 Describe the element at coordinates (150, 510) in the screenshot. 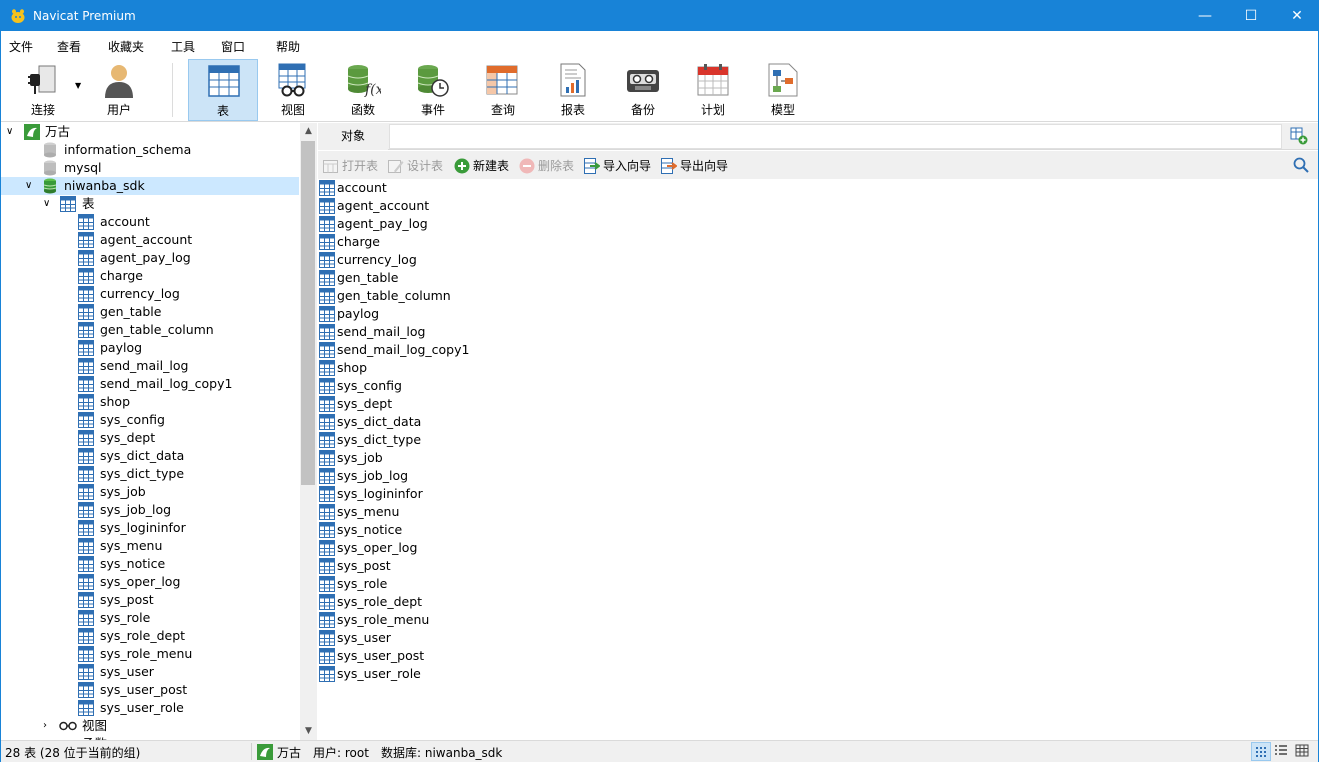

I see `tree-table-item: sys_job_log` at that location.